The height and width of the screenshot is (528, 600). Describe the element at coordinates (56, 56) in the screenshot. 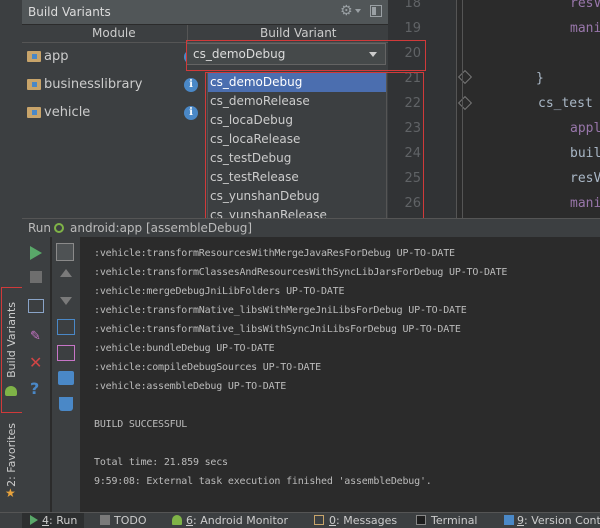

I see `module-name: app` at that location.